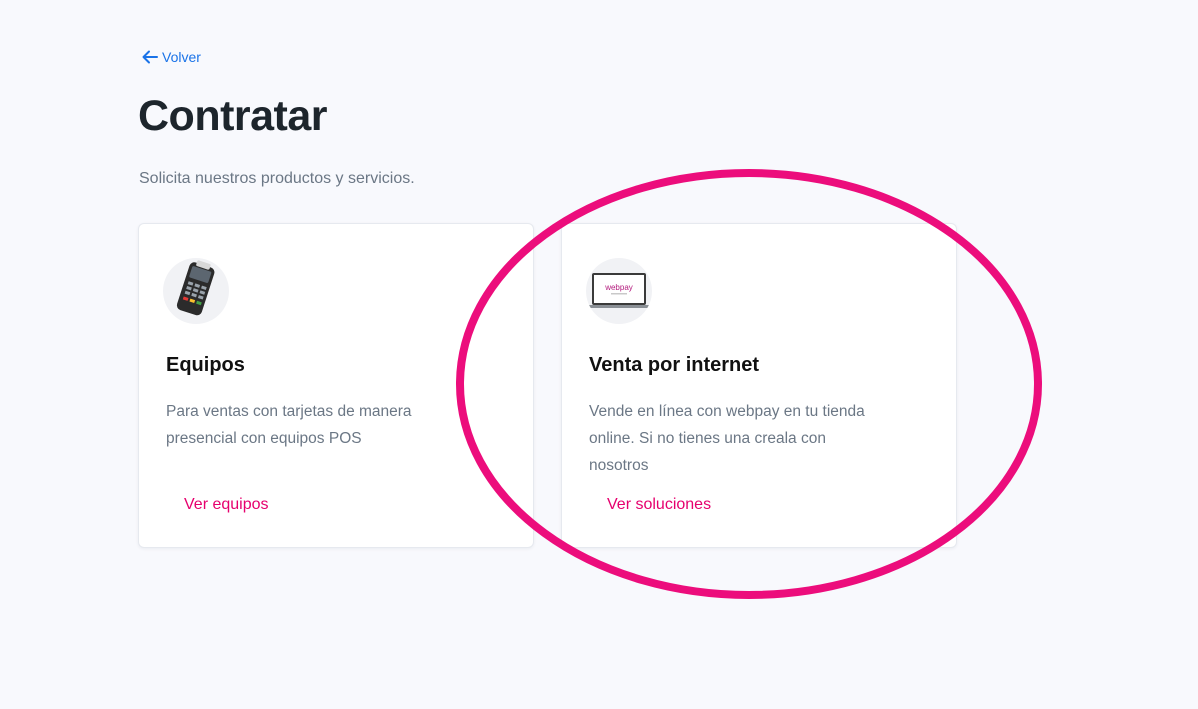  I want to click on laptop-webpay-icon: webpay, so click(619, 291).